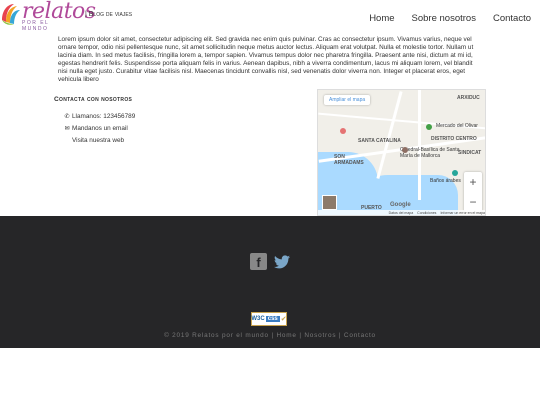 The image size is (540, 405). What do you see at coordinates (400, 205) in the screenshot?
I see `google-logo: Google` at bounding box center [400, 205].